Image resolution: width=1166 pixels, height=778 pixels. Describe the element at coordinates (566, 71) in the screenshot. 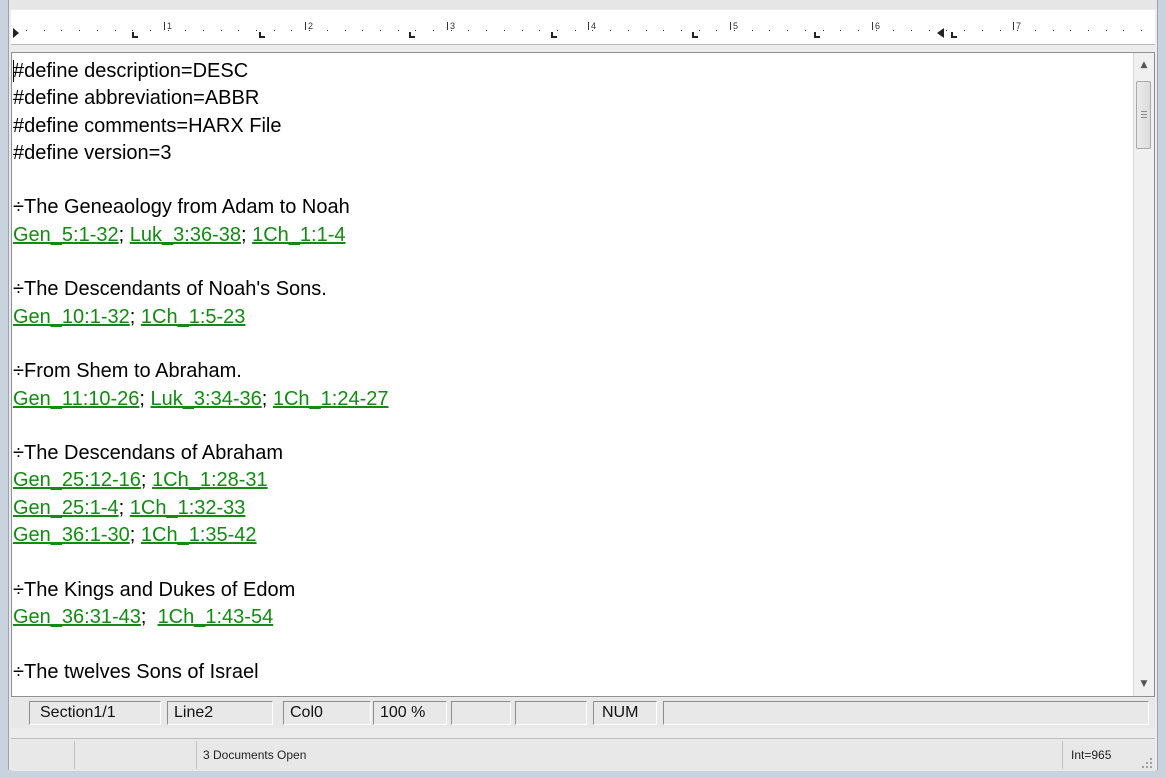

I see `text-line: #define description=DESC` at that location.